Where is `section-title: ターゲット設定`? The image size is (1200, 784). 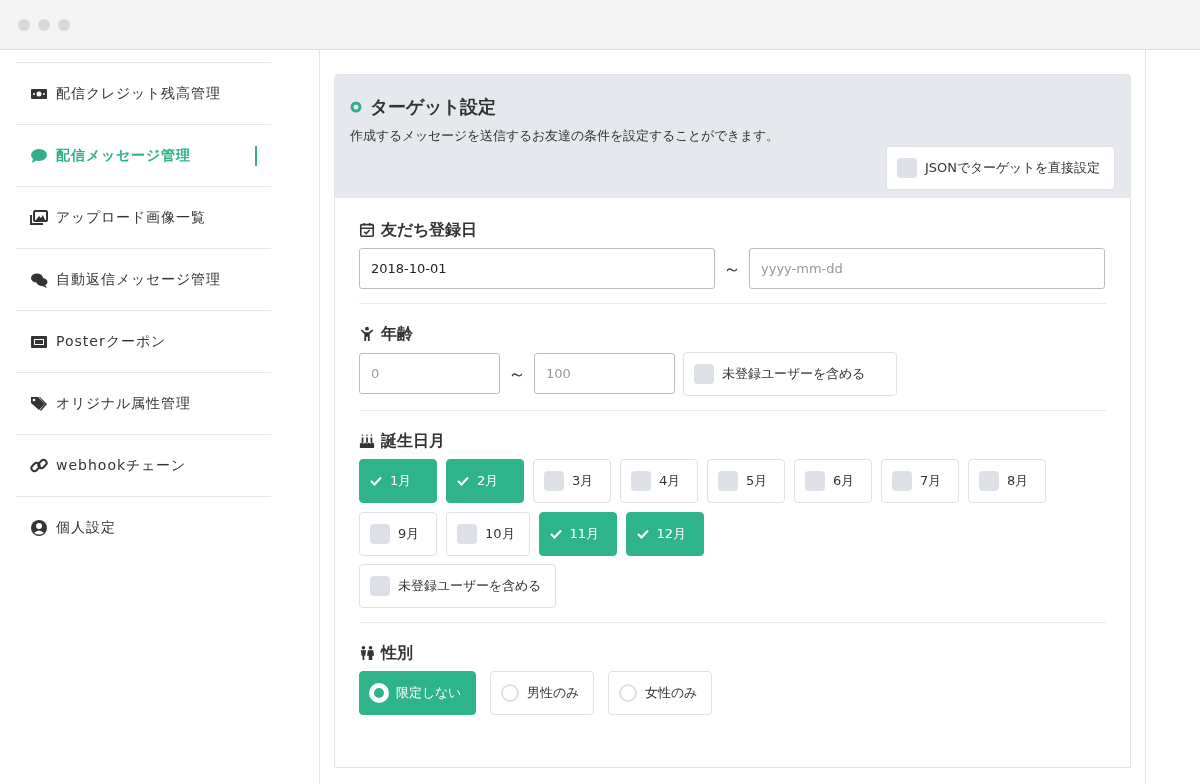 section-title: ターゲット設定 is located at coordinates (433, 107).